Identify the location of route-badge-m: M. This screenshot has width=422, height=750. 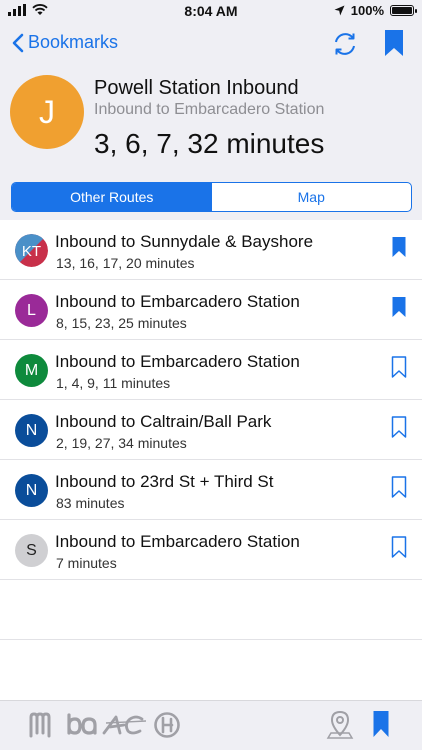
(31, 370).